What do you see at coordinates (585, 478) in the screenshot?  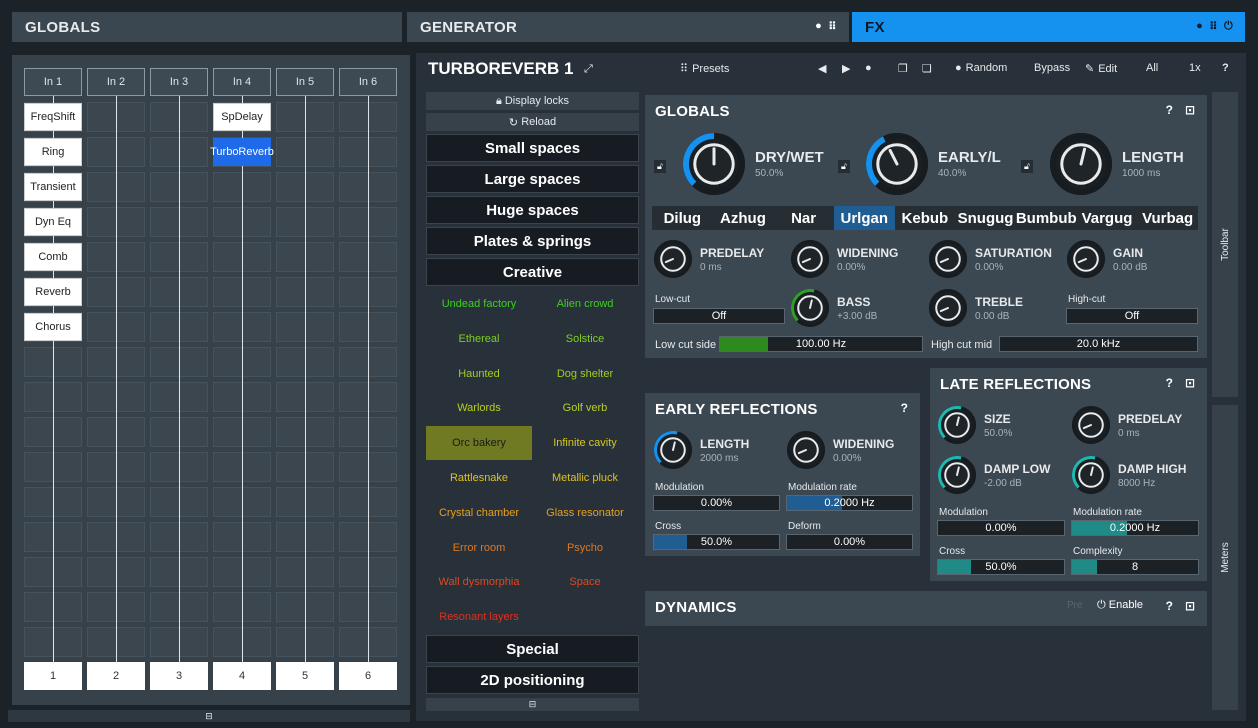 I see `preset-item: Metallic pluck` at bounding box center [585, 478].